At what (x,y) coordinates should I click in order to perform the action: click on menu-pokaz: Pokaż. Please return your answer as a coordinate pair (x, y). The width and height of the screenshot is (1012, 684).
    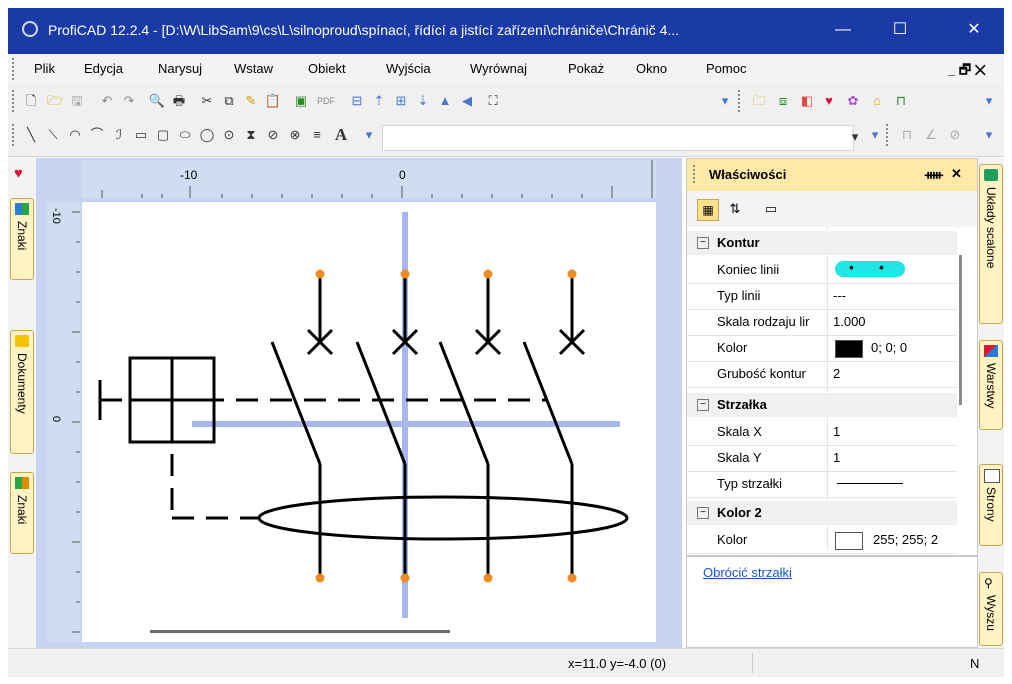
    Looking at the image, I should click on (586, 68).